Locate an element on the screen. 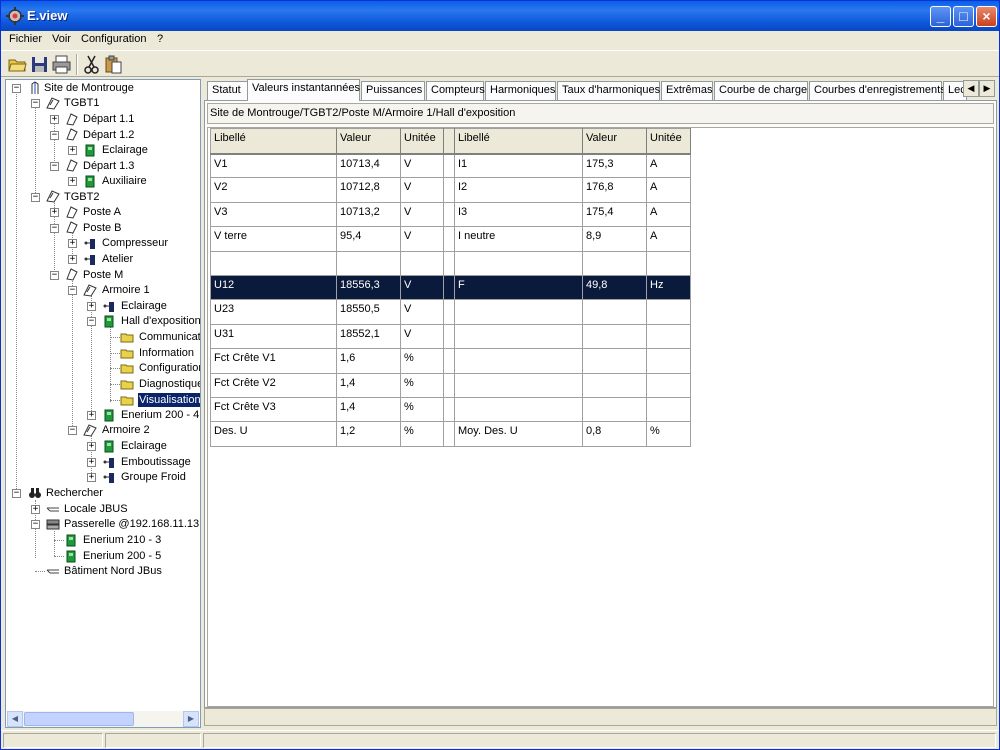 Image resolution: width=1000 pixels, height=750 pixels. table-cell: 175,3 is located at coordinates (614, 165).